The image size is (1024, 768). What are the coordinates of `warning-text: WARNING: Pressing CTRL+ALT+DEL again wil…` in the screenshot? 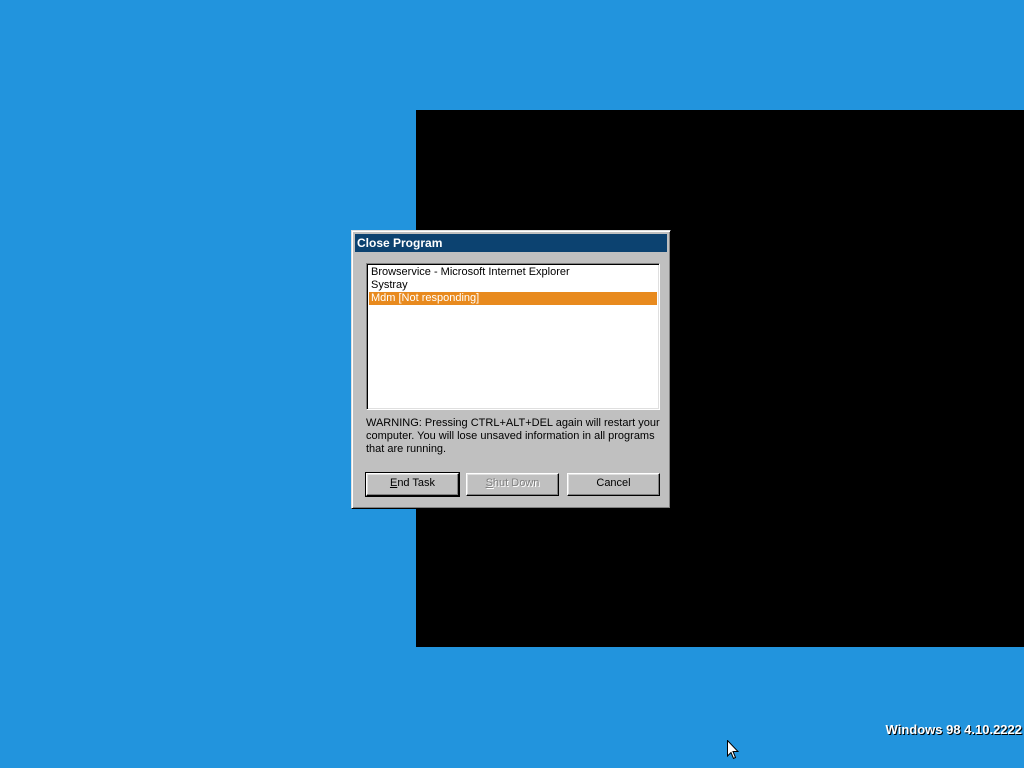 It's located at (513, 436).